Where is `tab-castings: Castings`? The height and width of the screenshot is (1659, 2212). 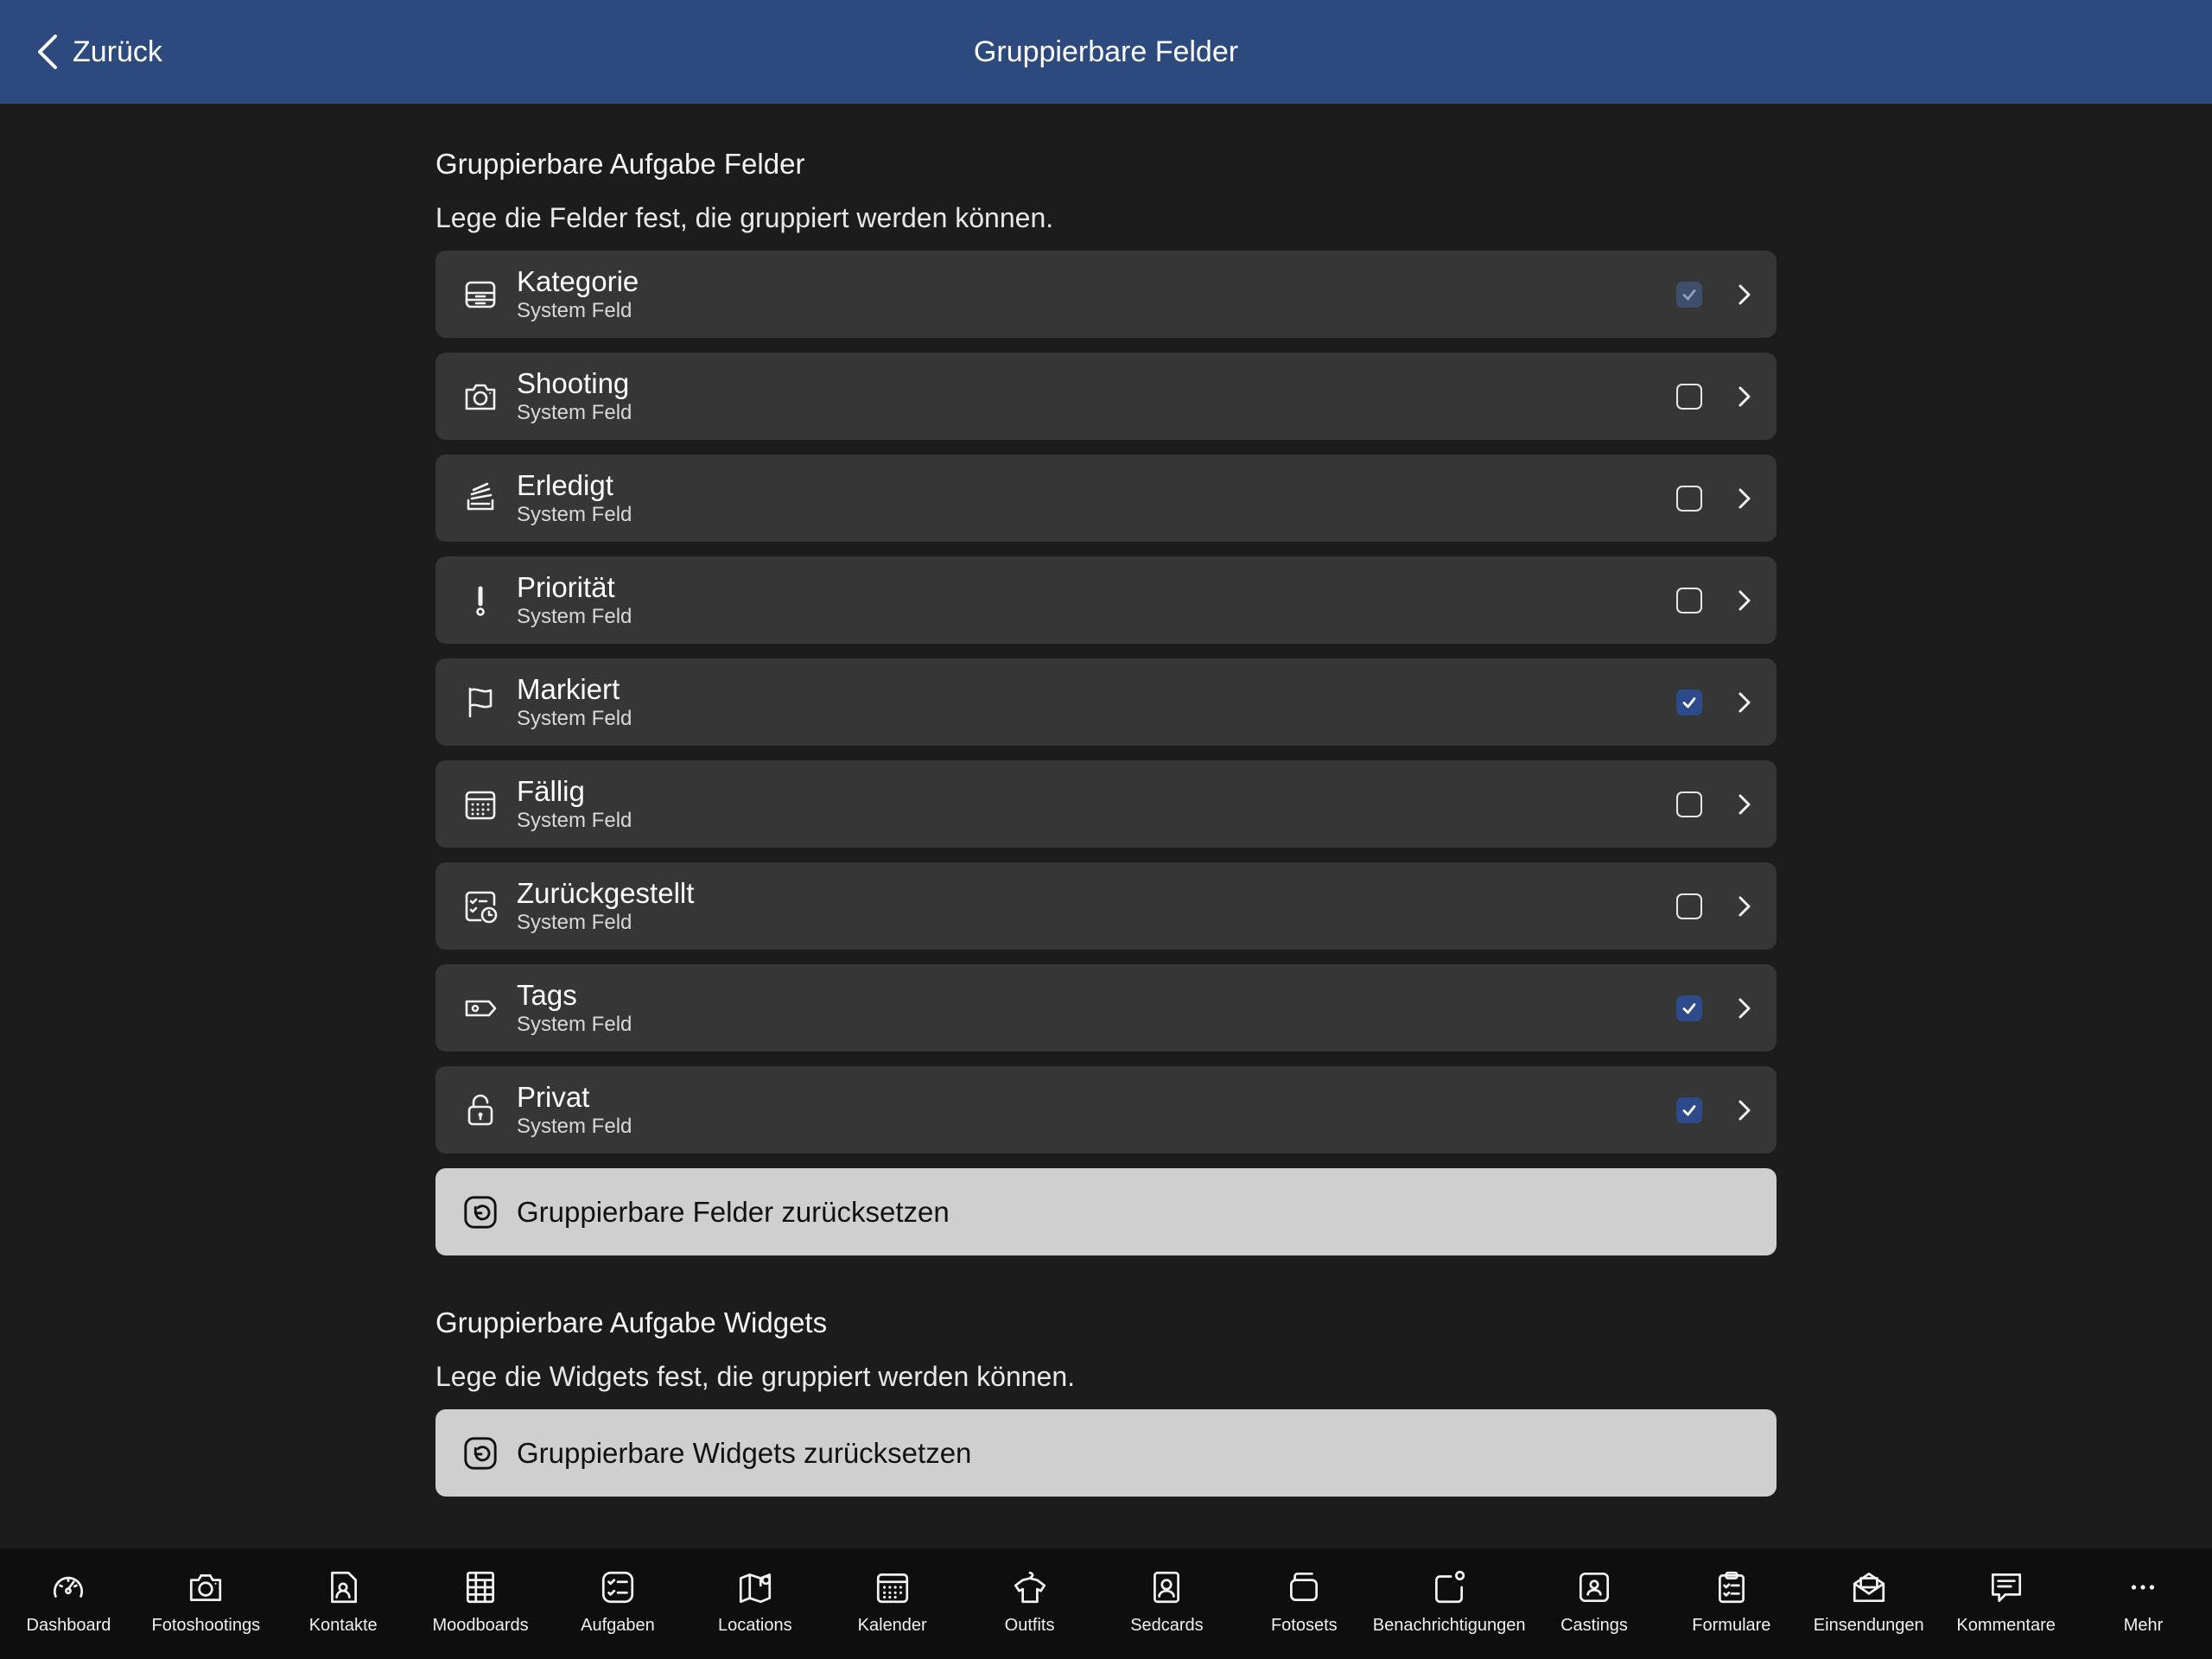
tab-castings: Castings is located at coordinates (1594, 1603).